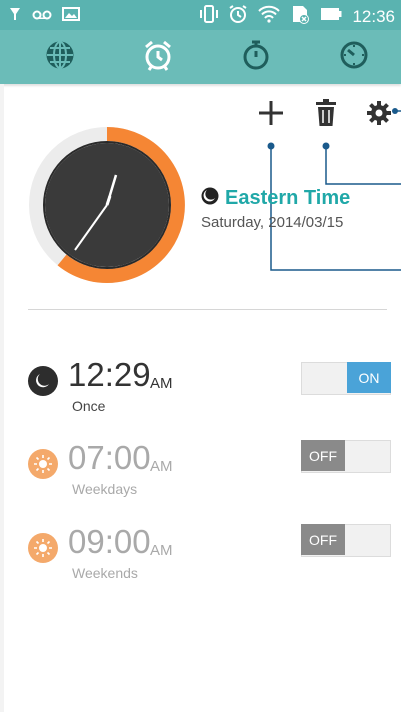  What do you see at coordinates (107, 205) in the screenshot?
I see `analog-clock` at bounding box center [107, 205].